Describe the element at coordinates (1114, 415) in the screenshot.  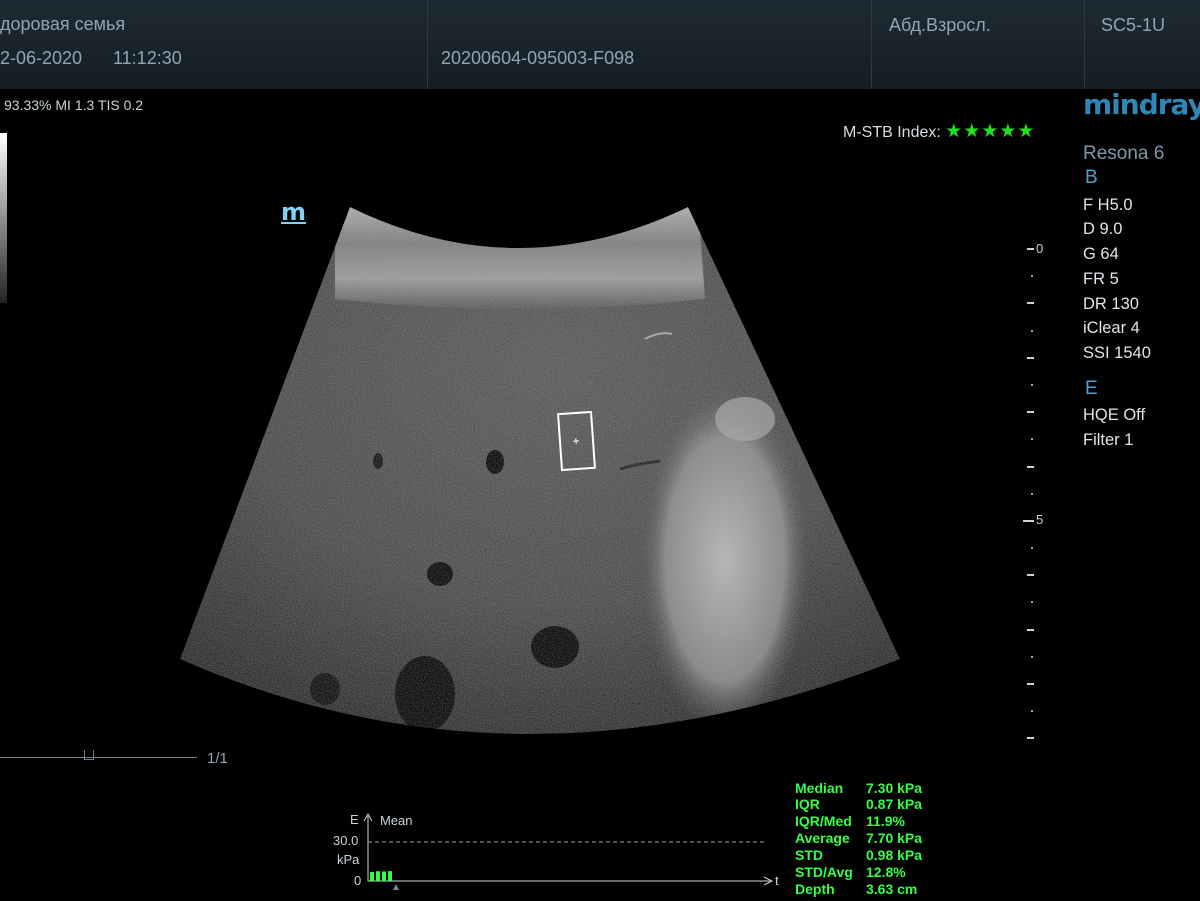
I see `param-hqe: HQE Off` at that location.